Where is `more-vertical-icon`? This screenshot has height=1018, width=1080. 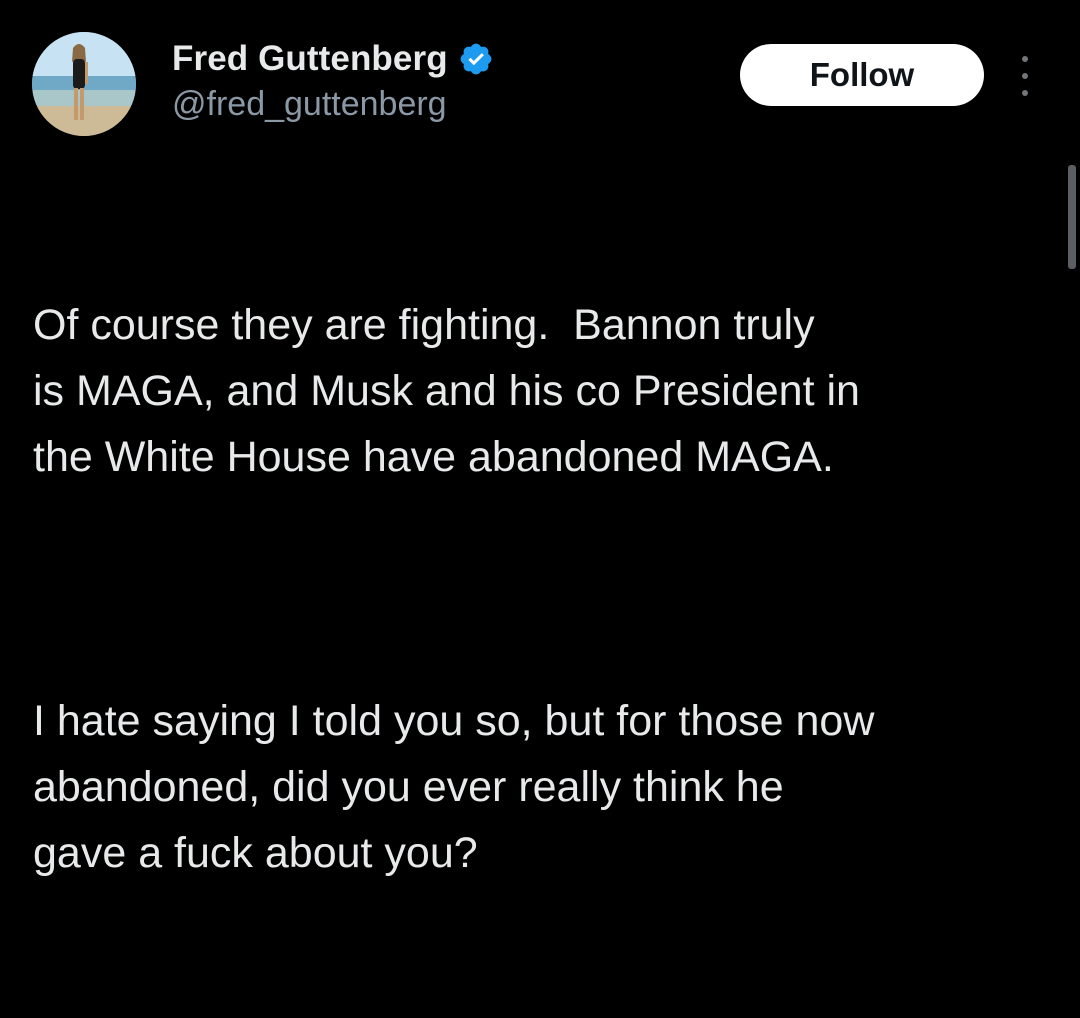 more-vertical-icon is located at coordinates (1025, 76).